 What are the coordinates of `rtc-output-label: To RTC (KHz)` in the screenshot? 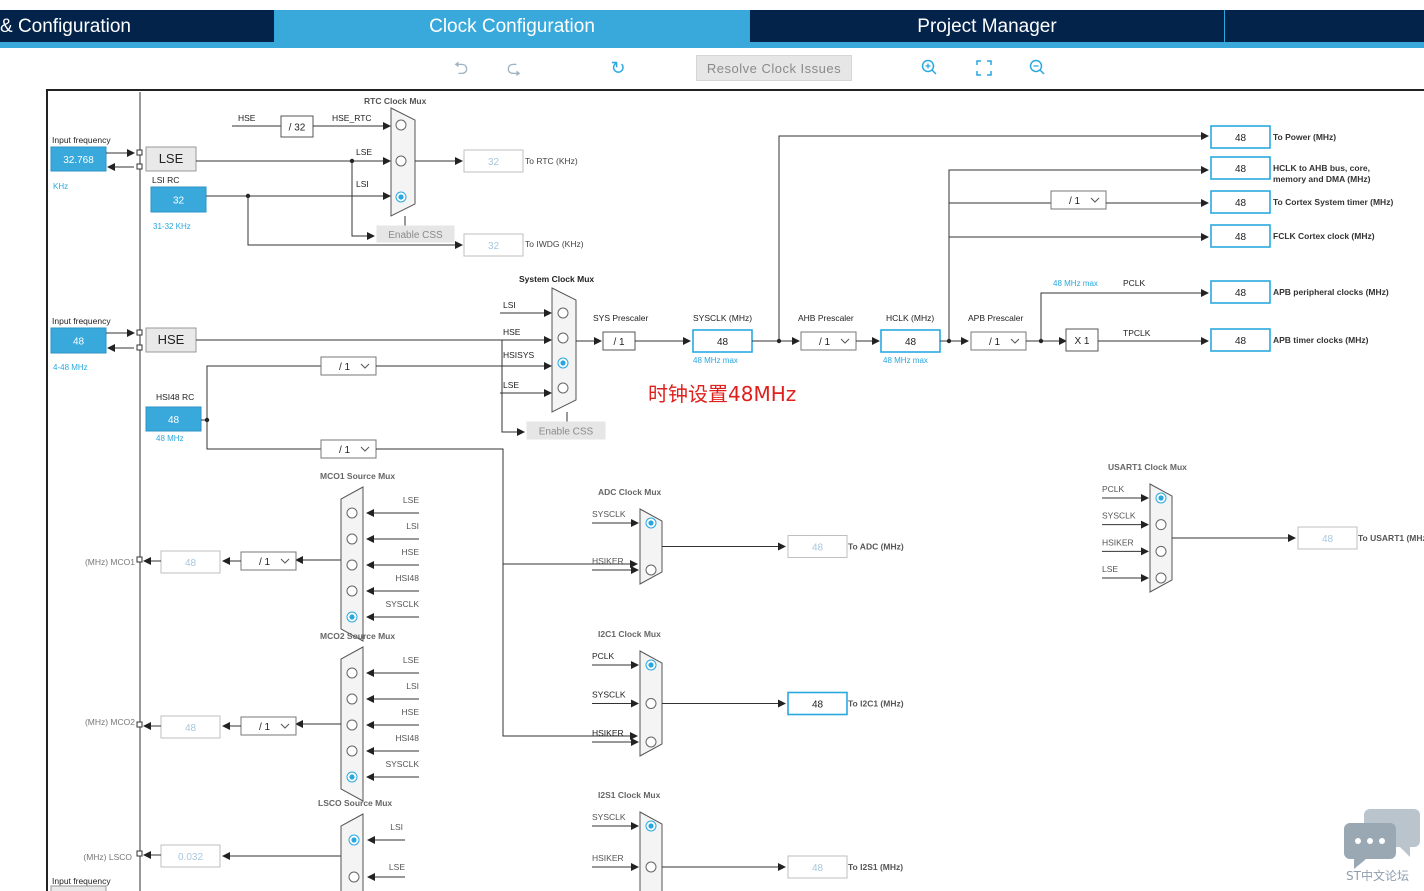 It's located at (551, 161).